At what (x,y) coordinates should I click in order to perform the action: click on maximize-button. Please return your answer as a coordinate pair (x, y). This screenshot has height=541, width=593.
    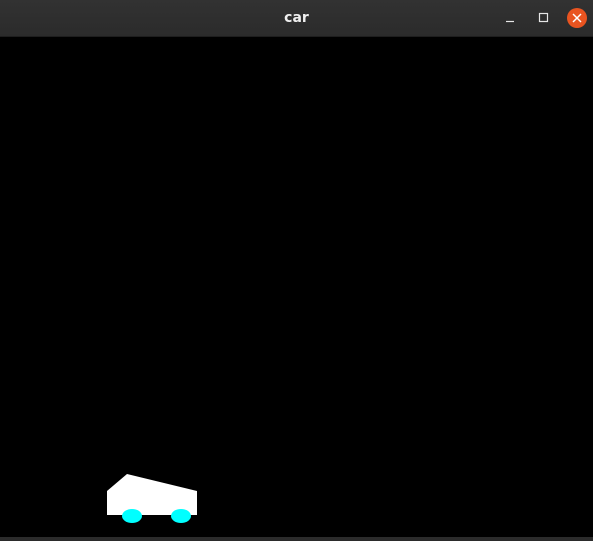
    Looking at the image, I should click on (543, 18).